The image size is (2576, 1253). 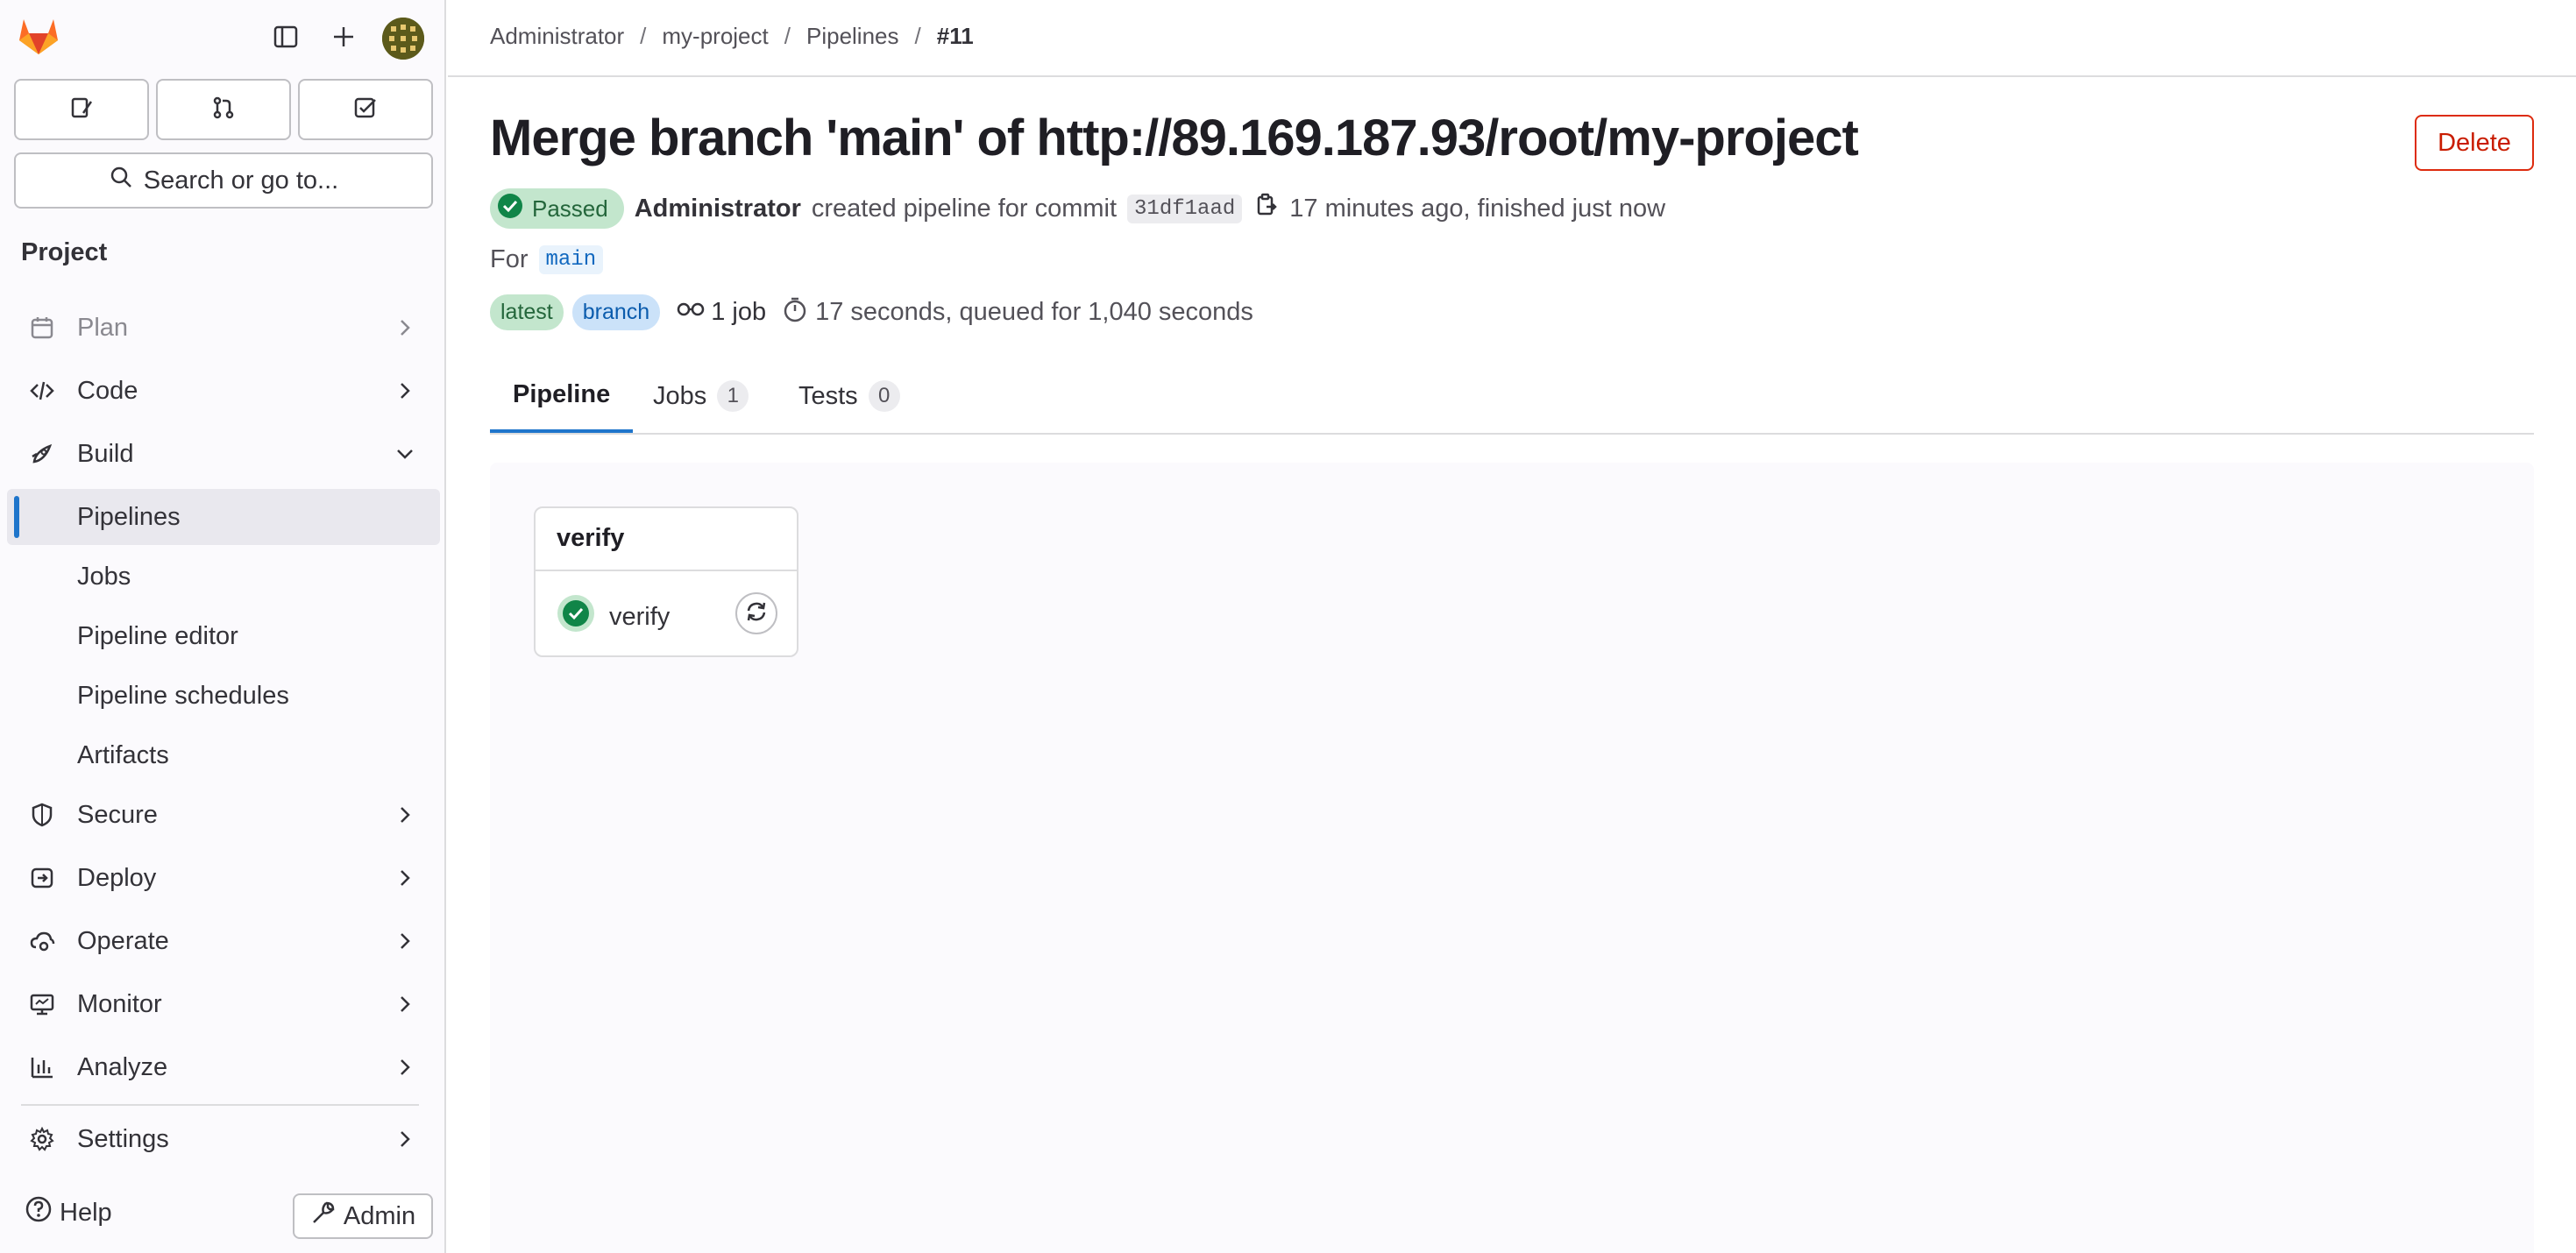 I want to click on tab-label: Jobs, so click(x=680, y=395).